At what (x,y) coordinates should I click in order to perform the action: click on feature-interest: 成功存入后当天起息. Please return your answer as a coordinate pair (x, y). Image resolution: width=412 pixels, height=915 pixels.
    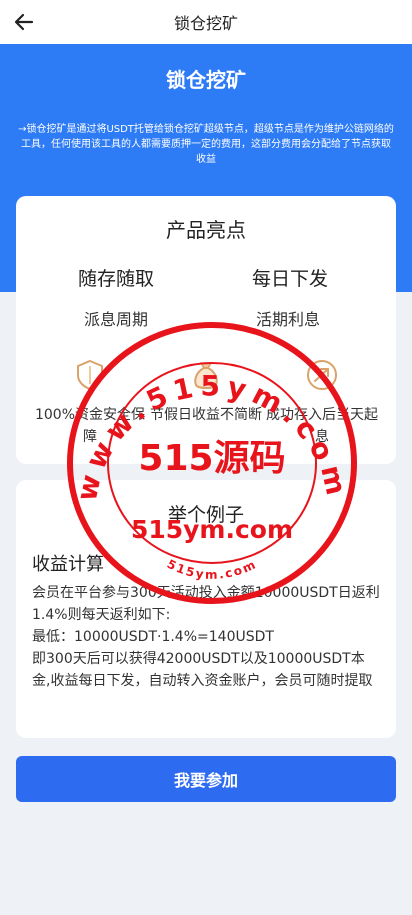
    Looking at the image, I should click on (322, 403).